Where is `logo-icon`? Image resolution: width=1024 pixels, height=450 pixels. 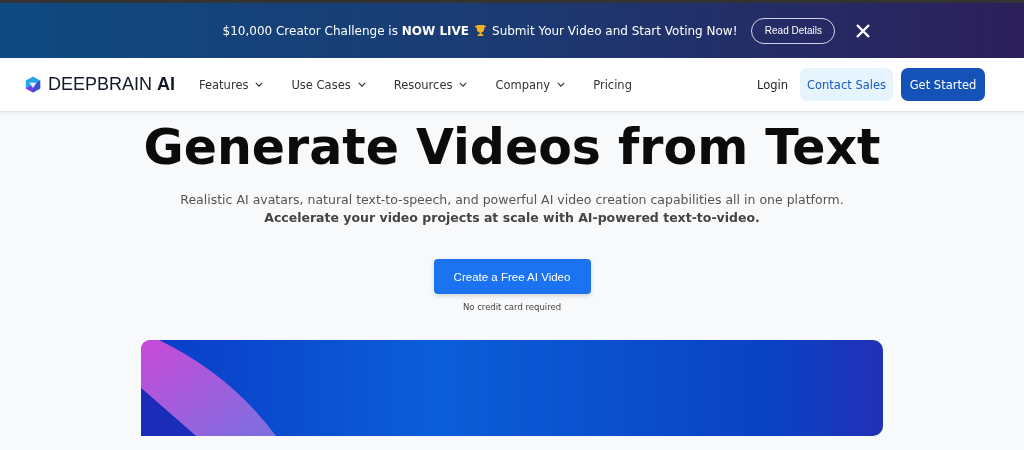 logo-icon is located at coordinates (33, 84).